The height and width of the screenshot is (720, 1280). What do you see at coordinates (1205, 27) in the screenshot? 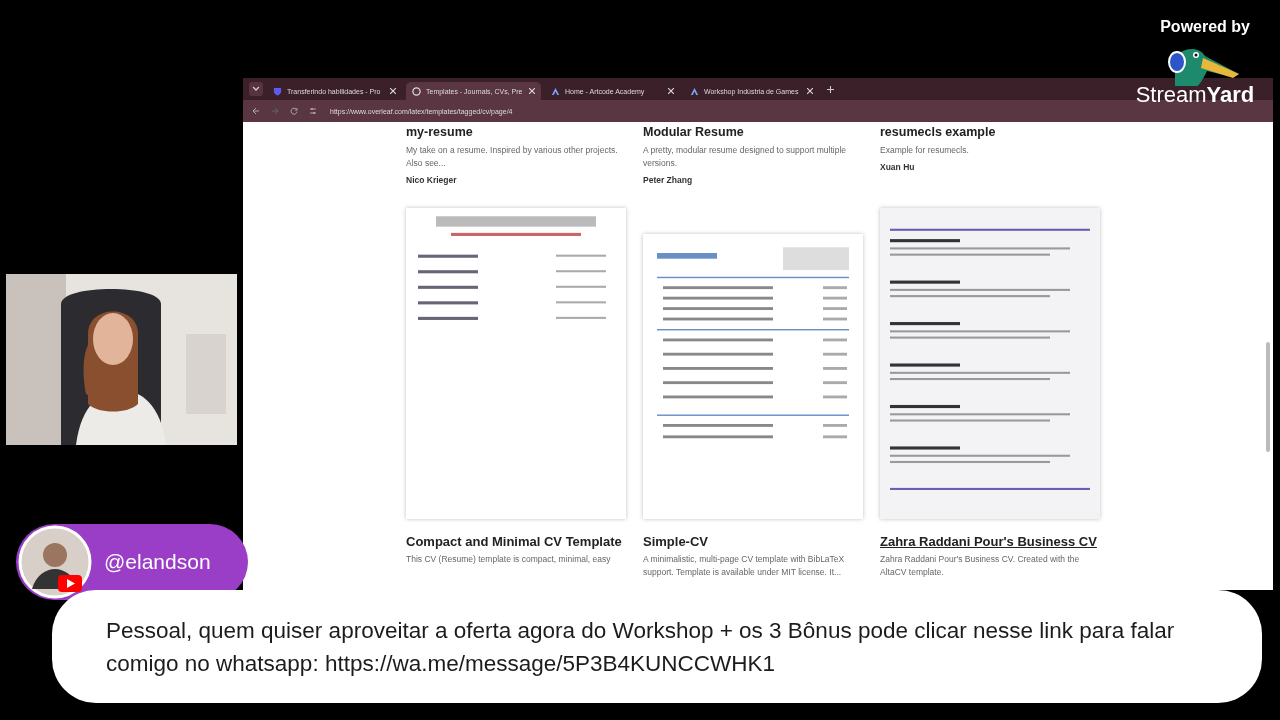
I see `powered-by-label: Powered by` at bounding box center [1205, 27].